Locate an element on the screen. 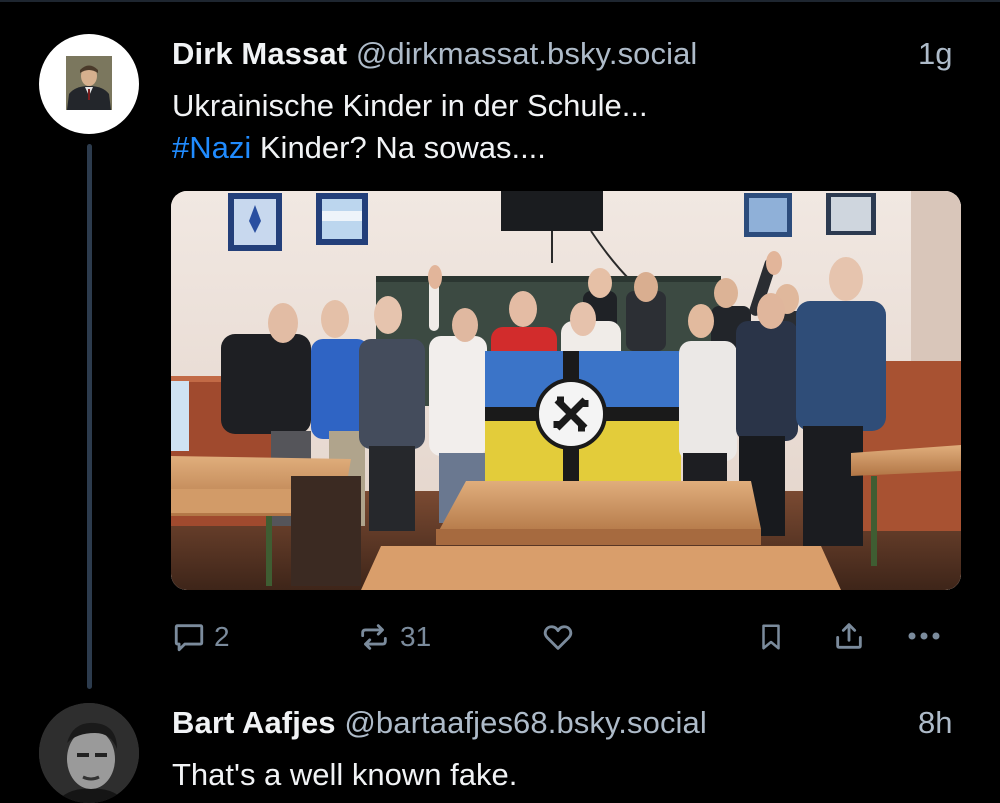  author-name: Bart Aafjes is located at coordinates (254, 722).